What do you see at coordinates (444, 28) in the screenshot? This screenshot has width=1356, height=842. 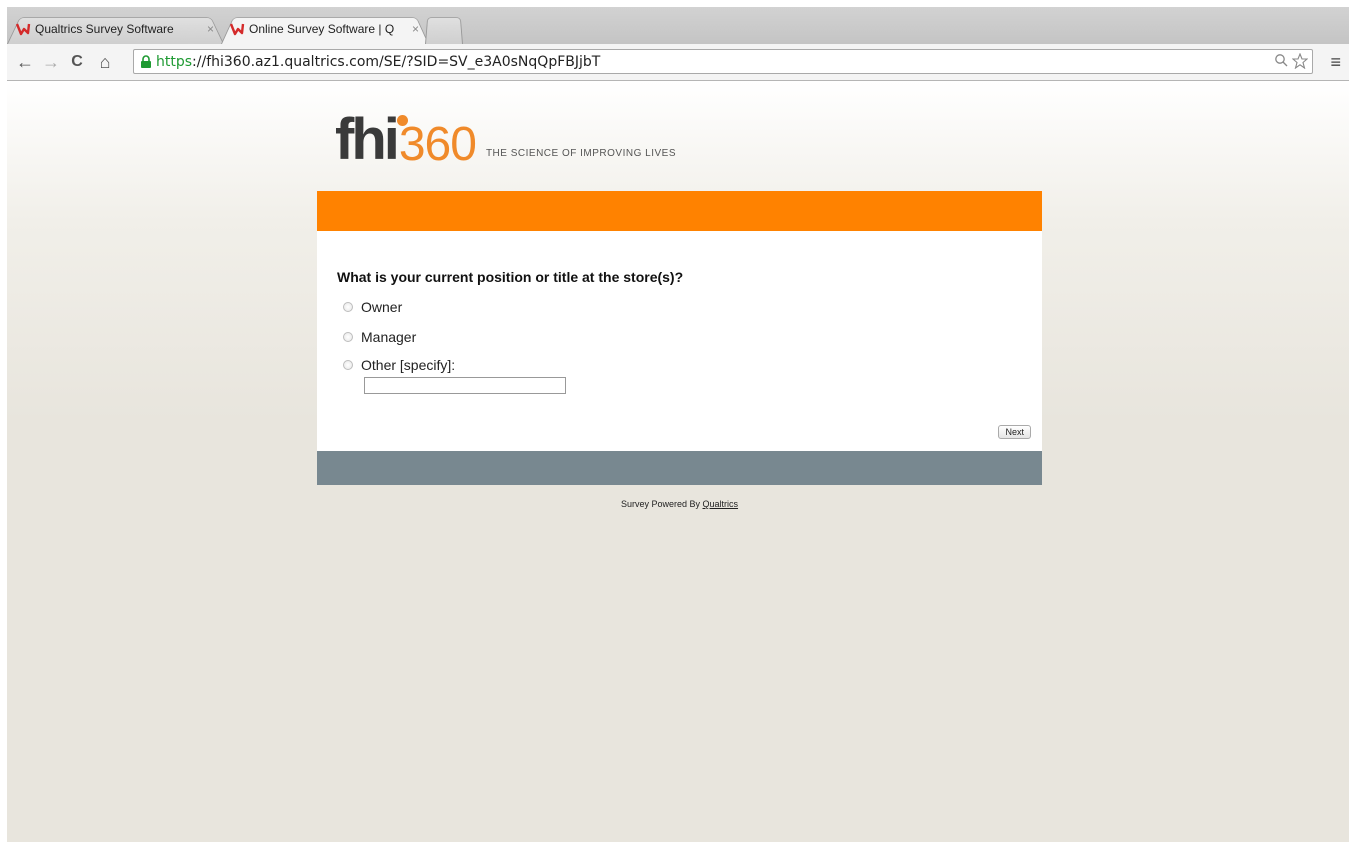 I see `new-tab-button` at bounding box center [444, 28].